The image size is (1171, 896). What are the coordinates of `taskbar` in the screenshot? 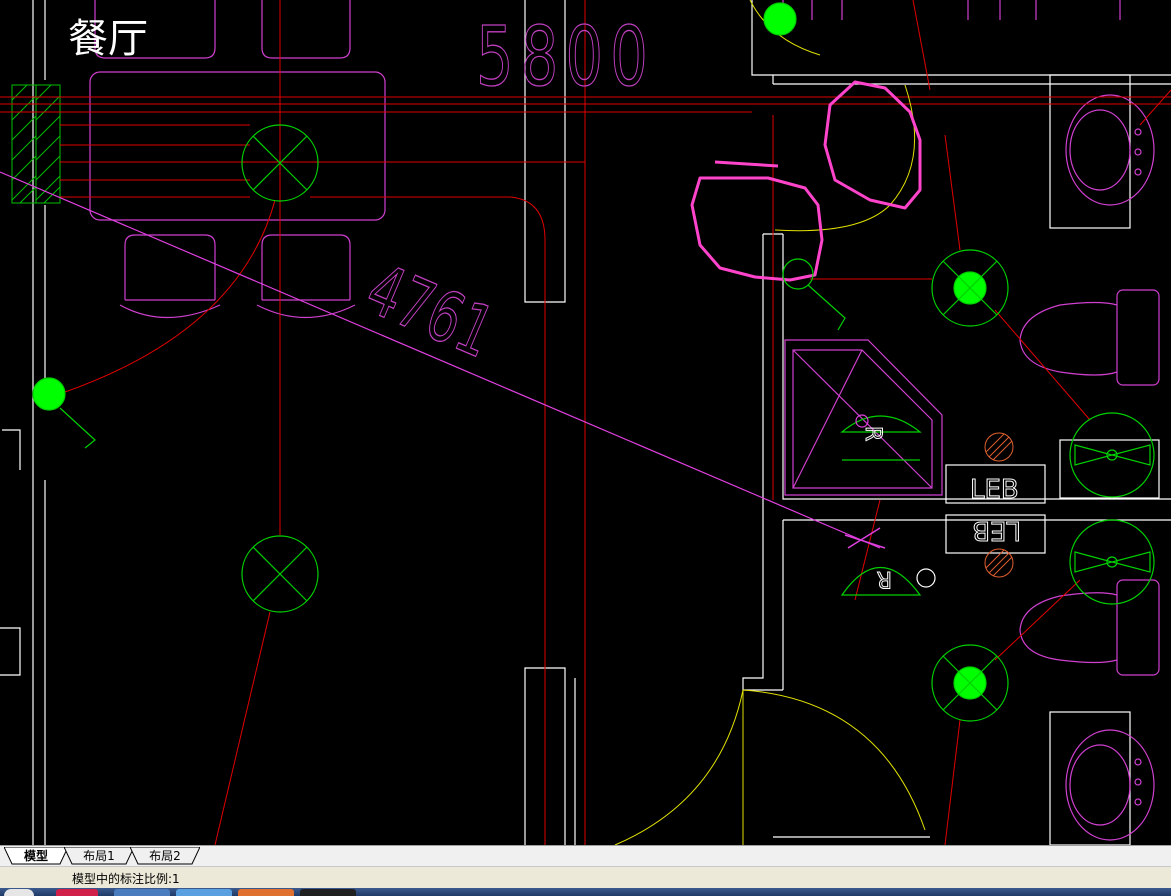 It's located at (585, 892).